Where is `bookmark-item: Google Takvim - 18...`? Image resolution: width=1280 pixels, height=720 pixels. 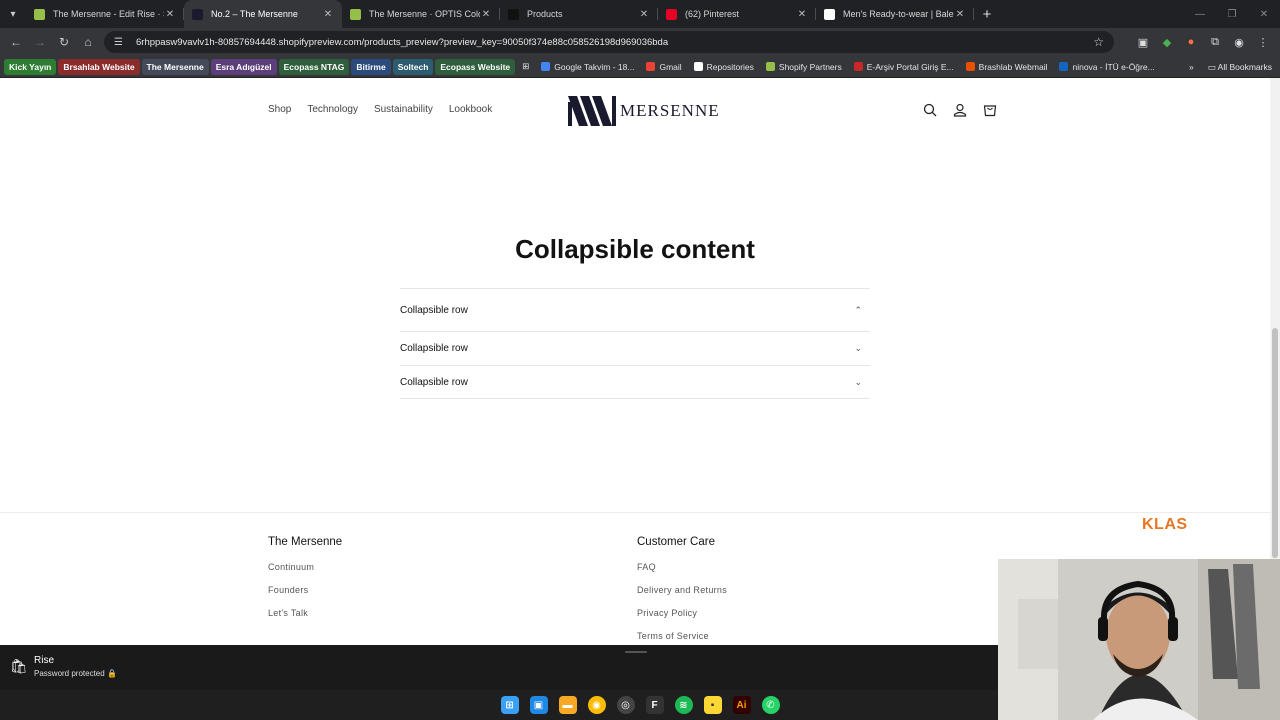
bookmark-item: Google Takvim - 18... is located at coordinates (587, 67).